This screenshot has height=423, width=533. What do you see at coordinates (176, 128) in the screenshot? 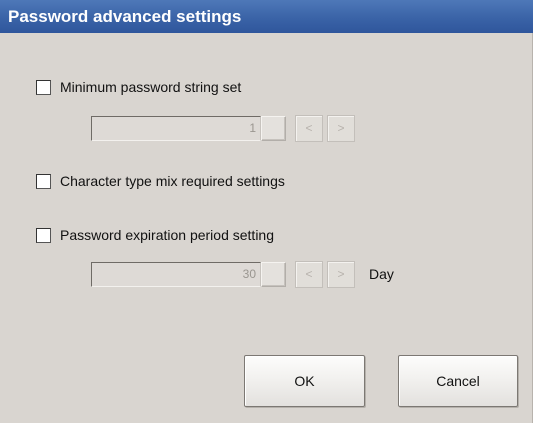
I see `minimum-length-value-field: 1` at bounding box center [176, 128].